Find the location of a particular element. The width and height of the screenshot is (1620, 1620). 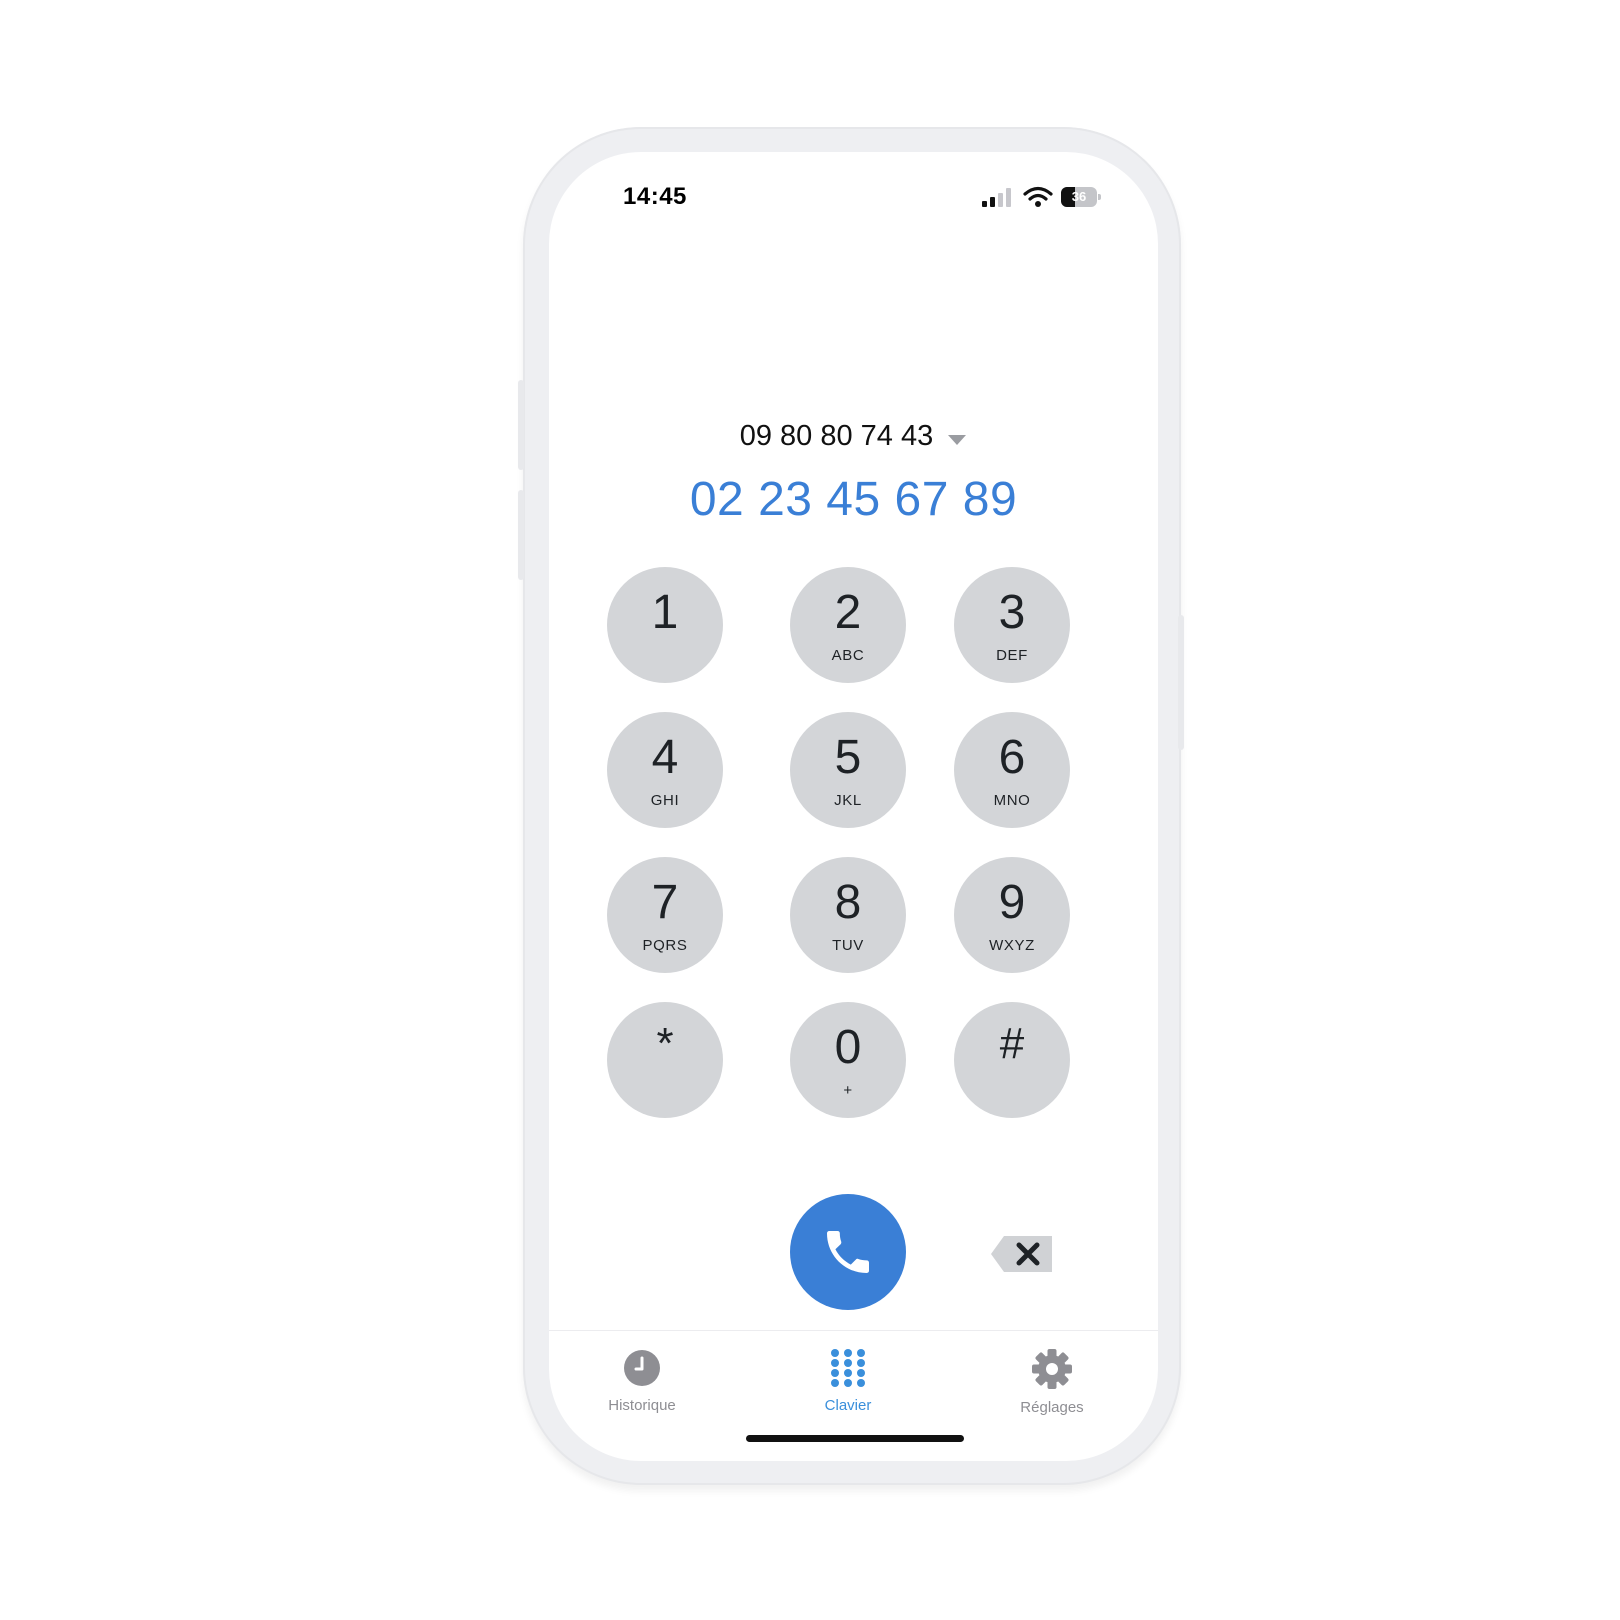

delete-button is located at coordinates (1022, 1256).